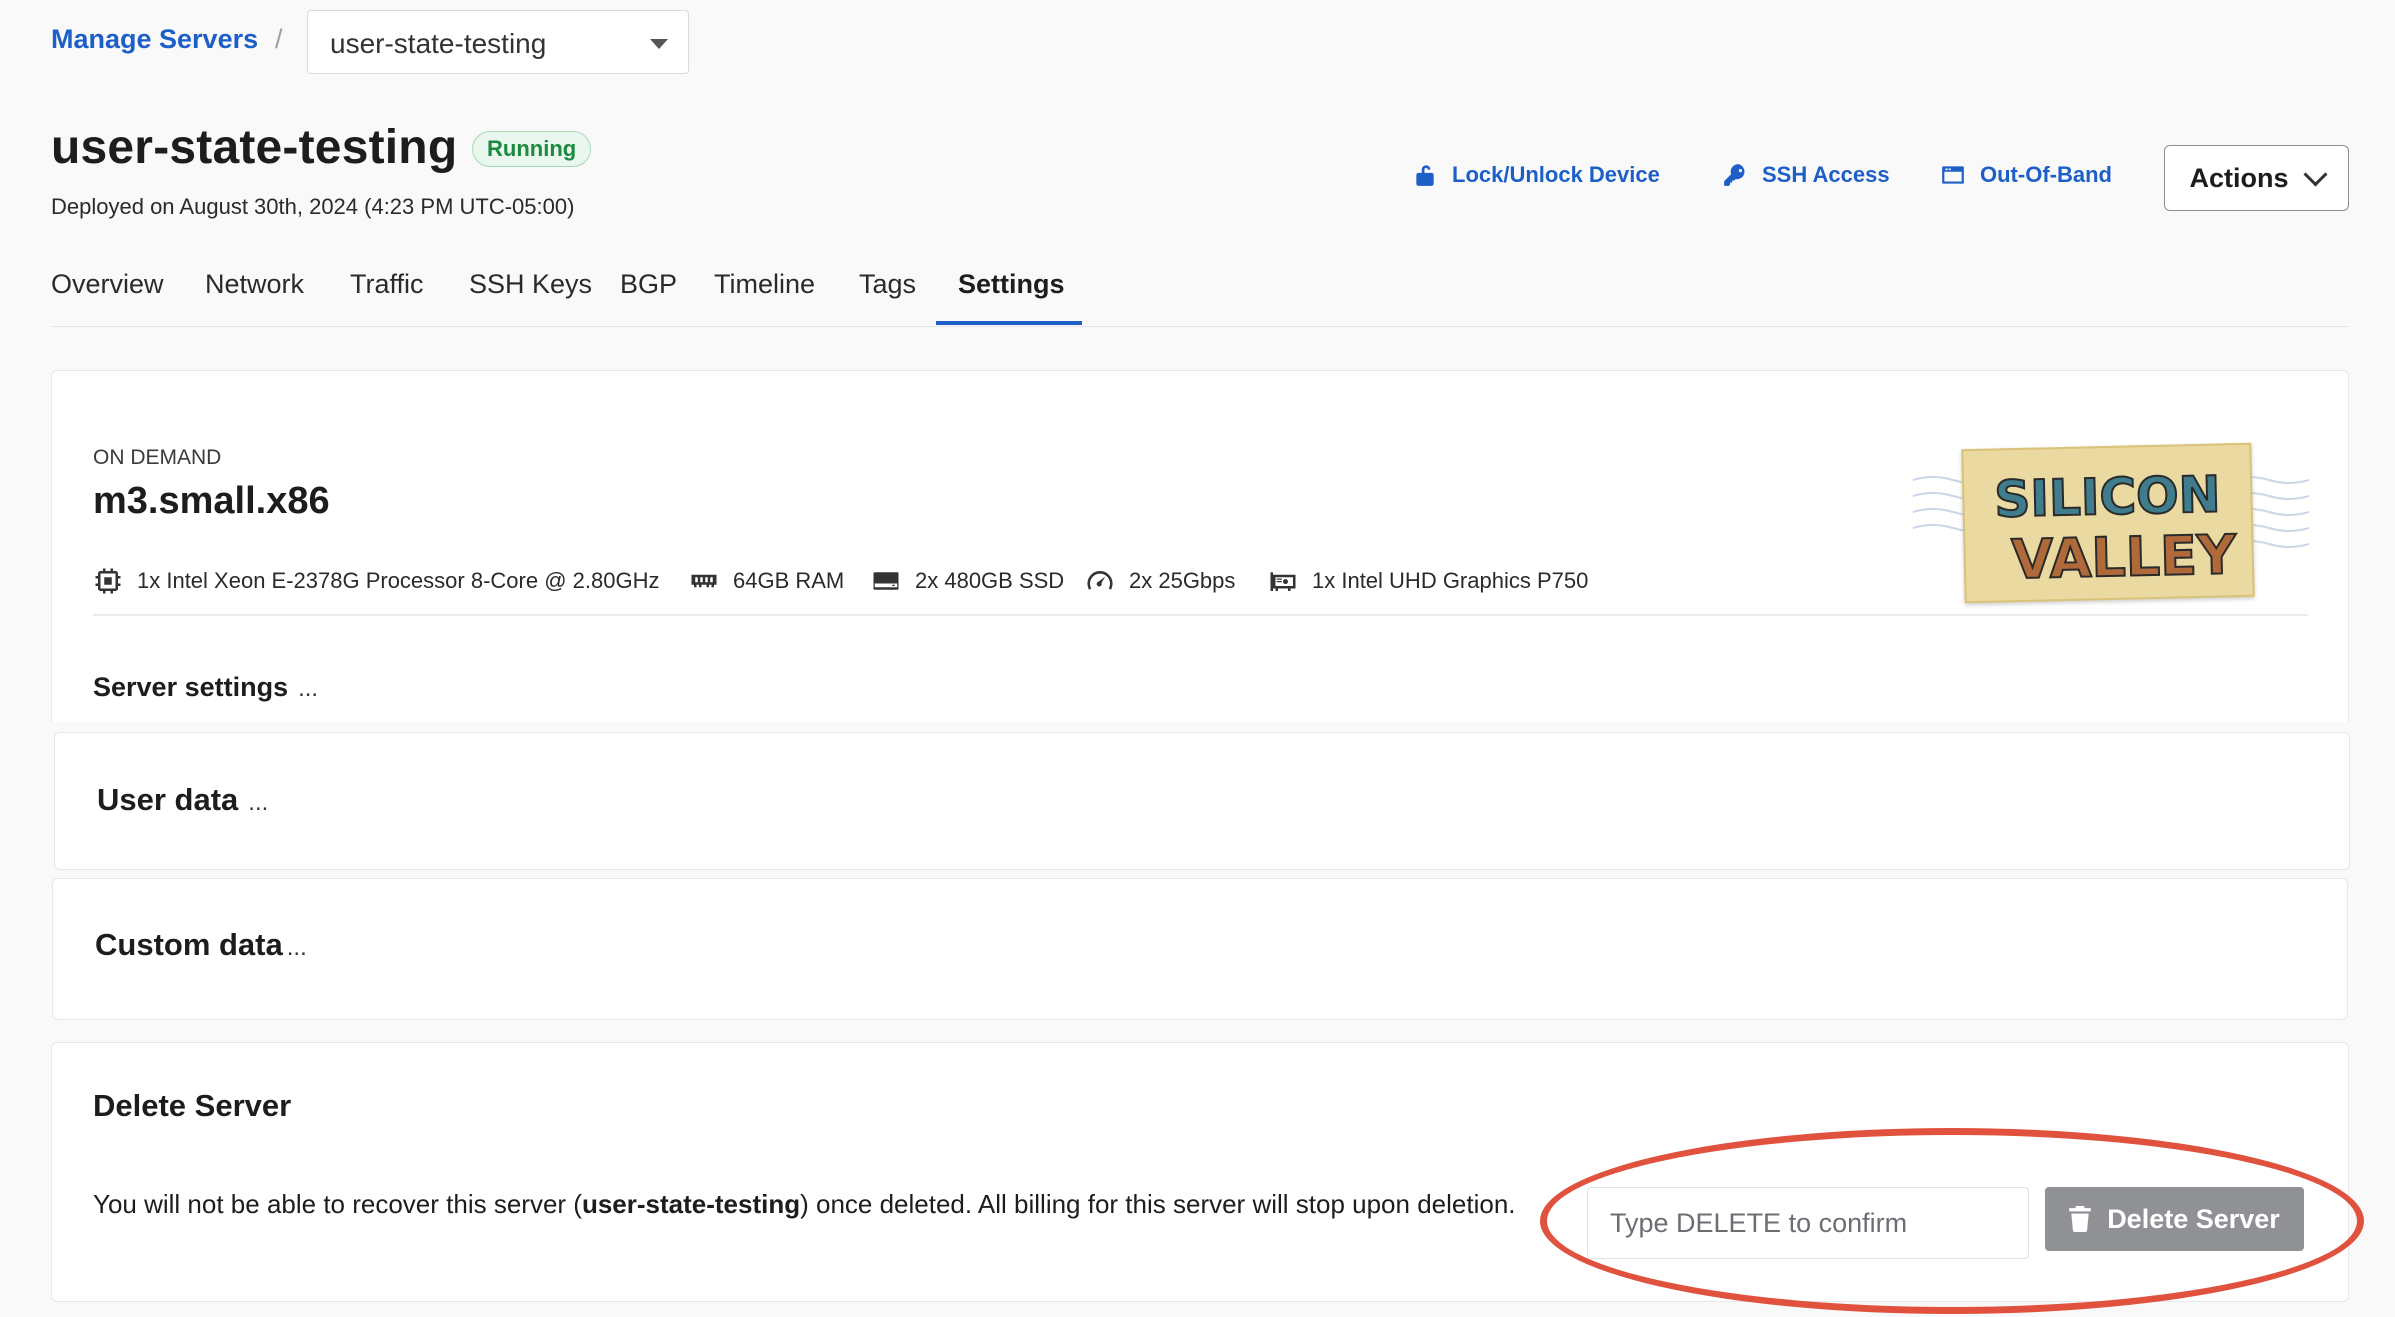  I want to click on status-badge: Running, so click(532, 149).